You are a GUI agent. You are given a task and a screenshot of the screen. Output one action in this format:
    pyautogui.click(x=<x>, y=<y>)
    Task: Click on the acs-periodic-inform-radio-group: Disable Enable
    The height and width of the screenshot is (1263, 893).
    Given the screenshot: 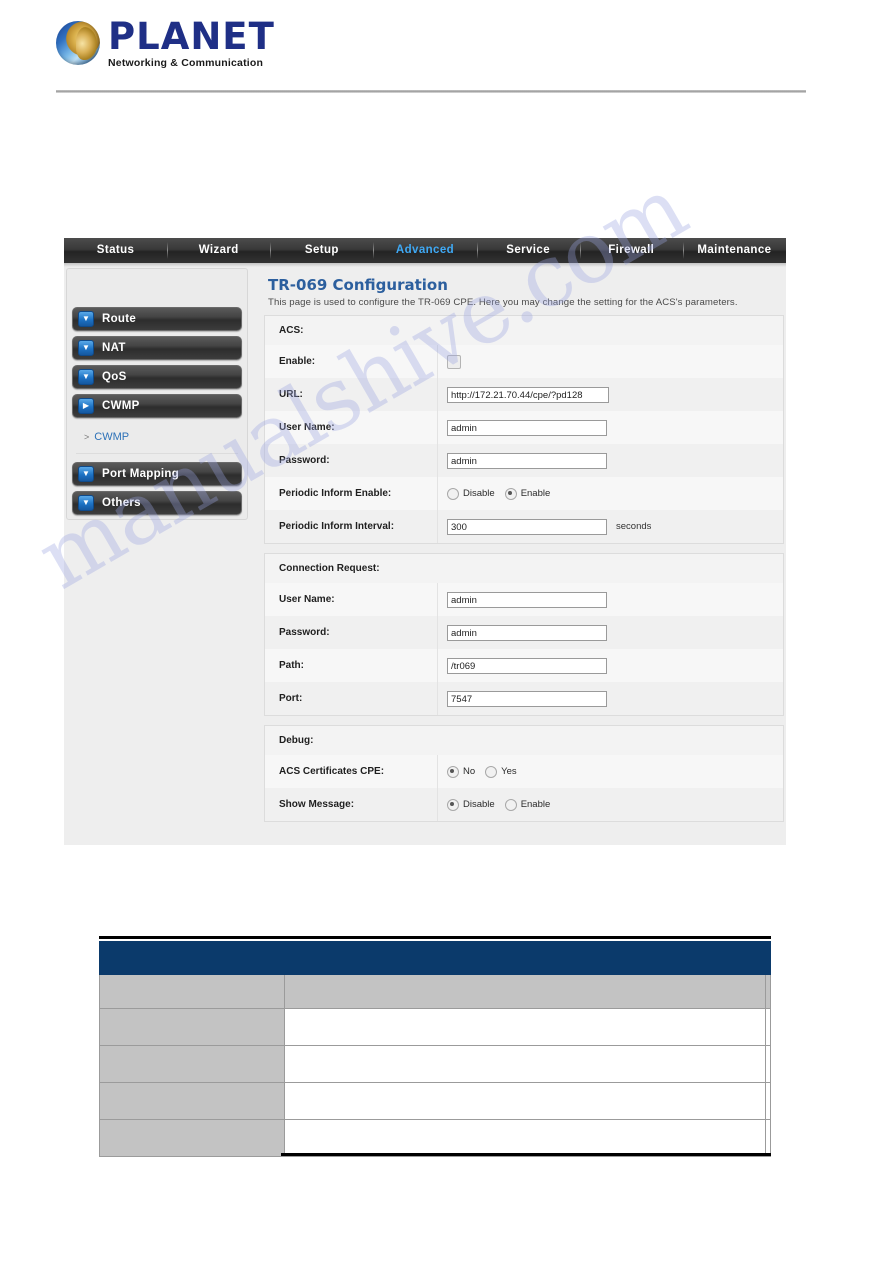 What is the action you would take?
    pyautogui.click(x=499, y=493)
    